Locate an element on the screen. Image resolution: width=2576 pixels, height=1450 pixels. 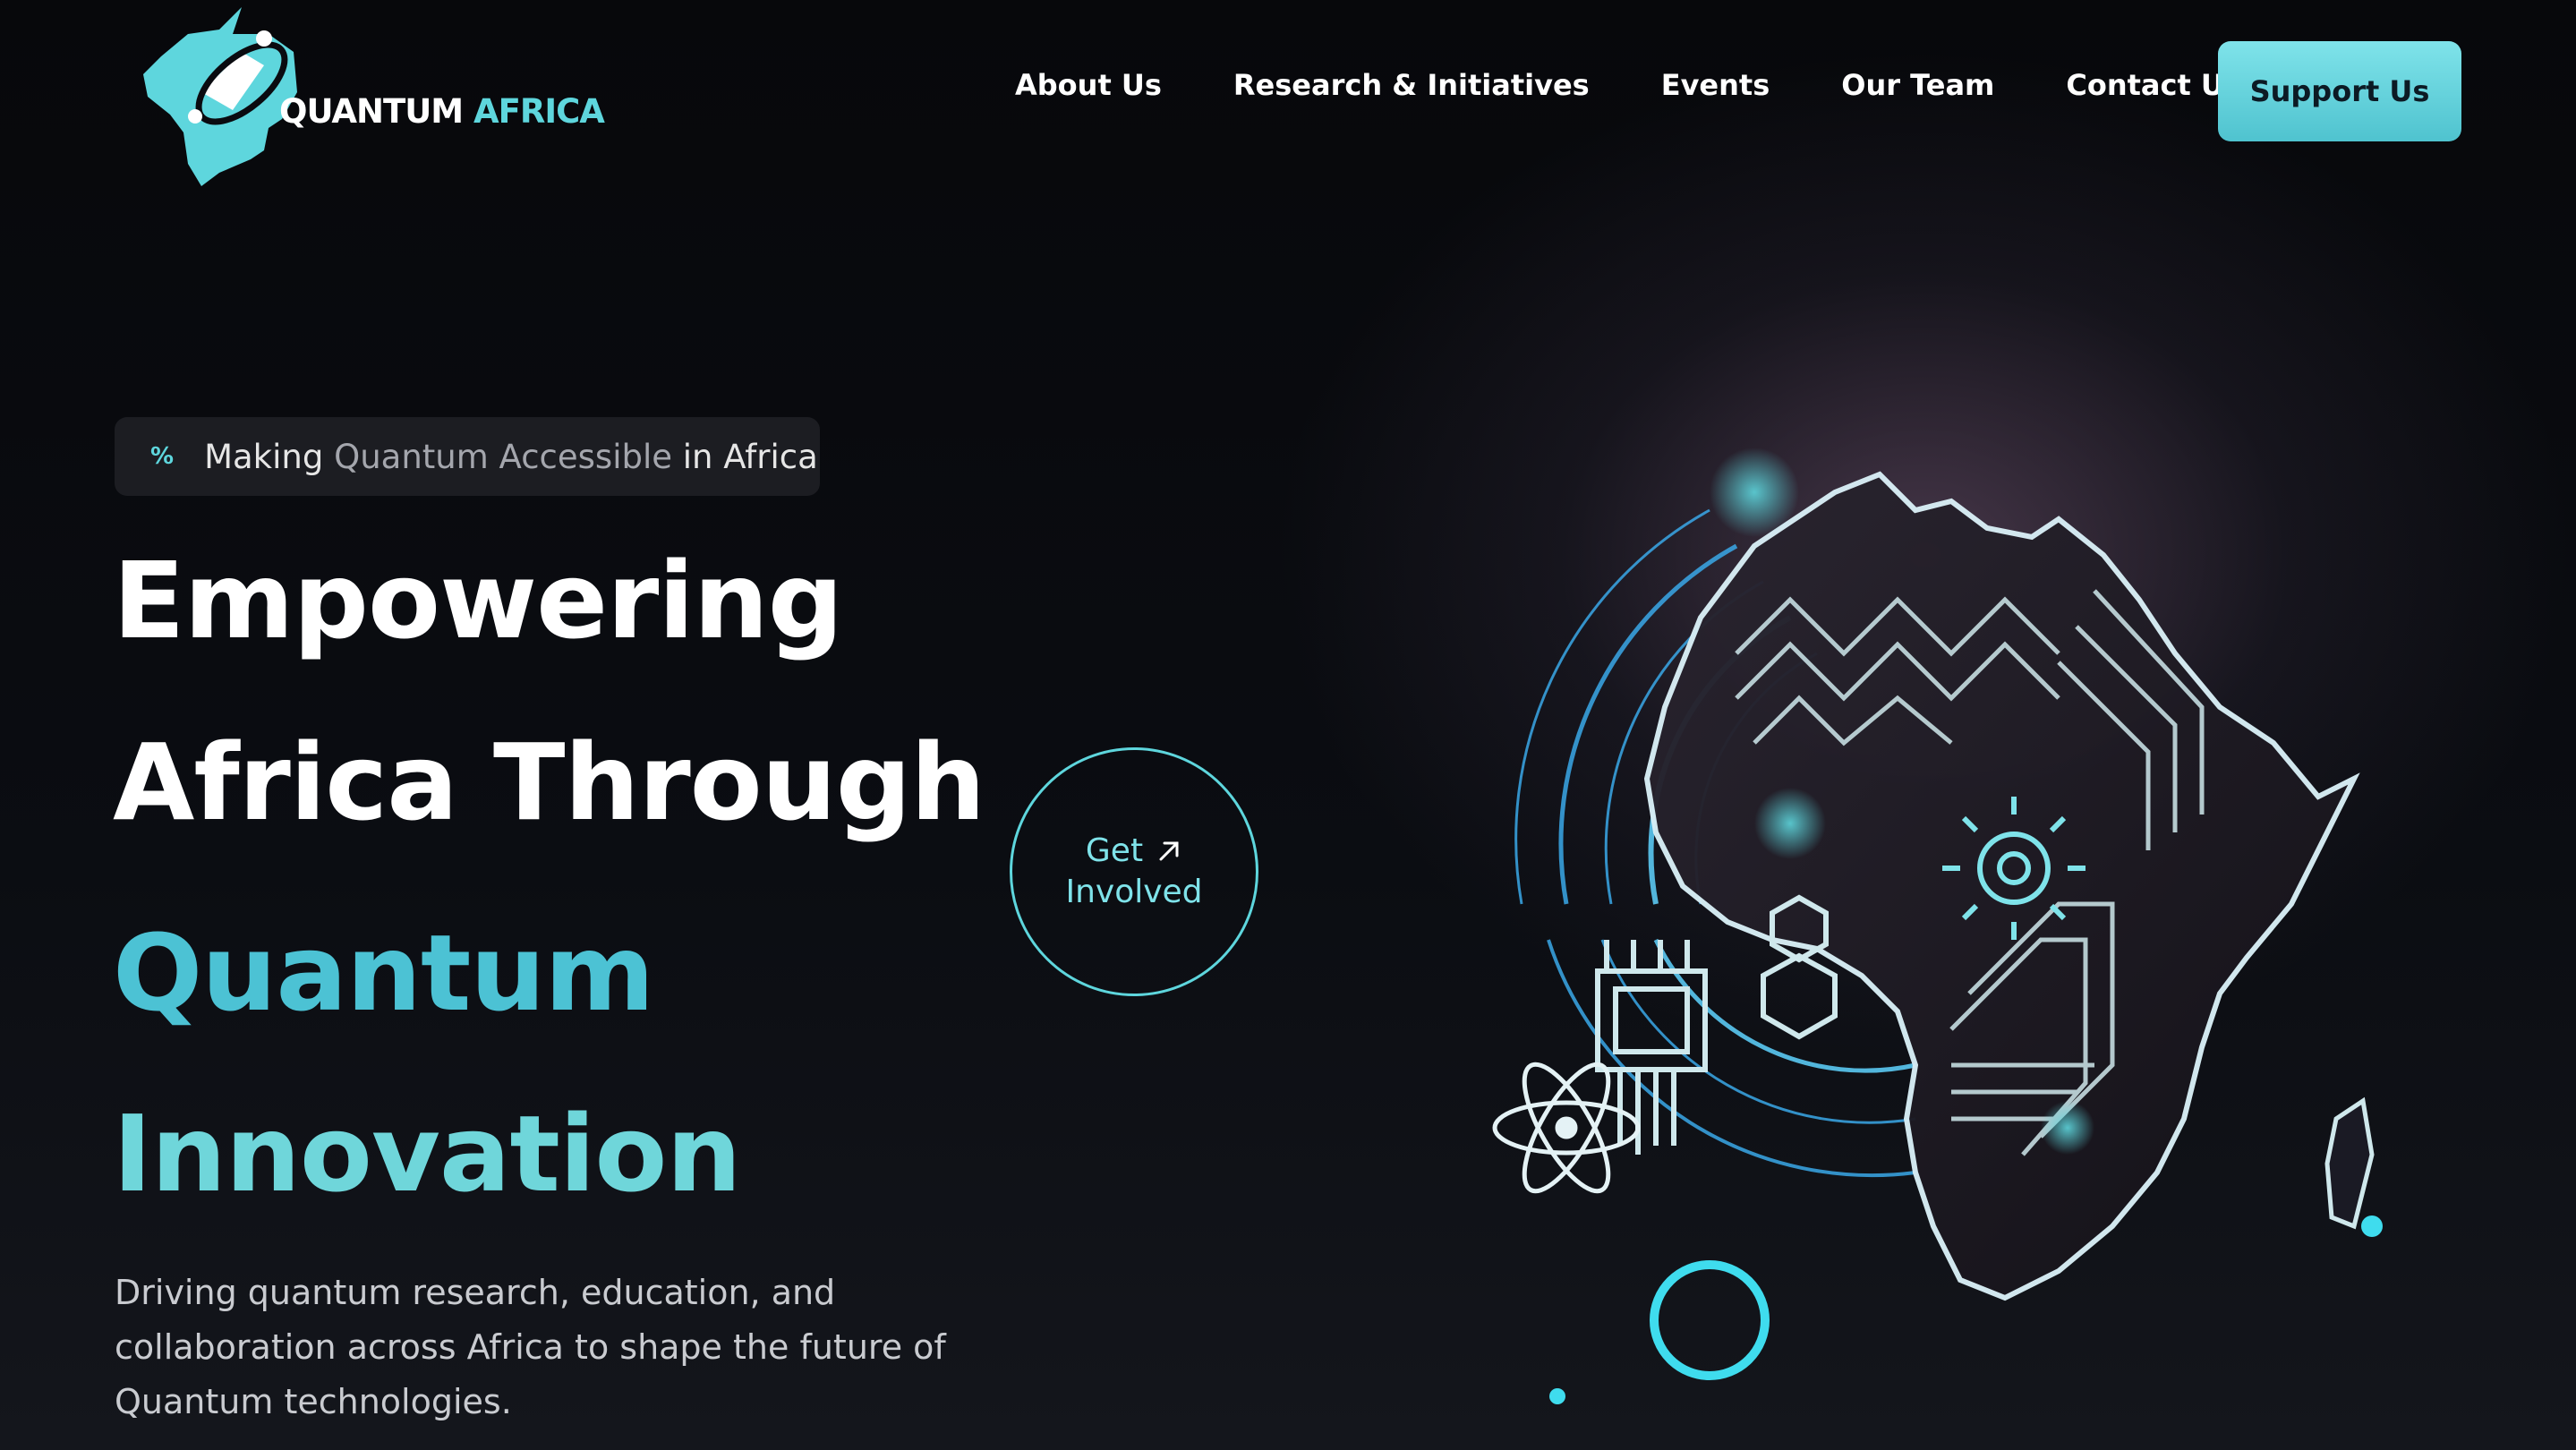
hero-badge: % Making Quantum Accessible in Africa is located at coordinates (467, 456).